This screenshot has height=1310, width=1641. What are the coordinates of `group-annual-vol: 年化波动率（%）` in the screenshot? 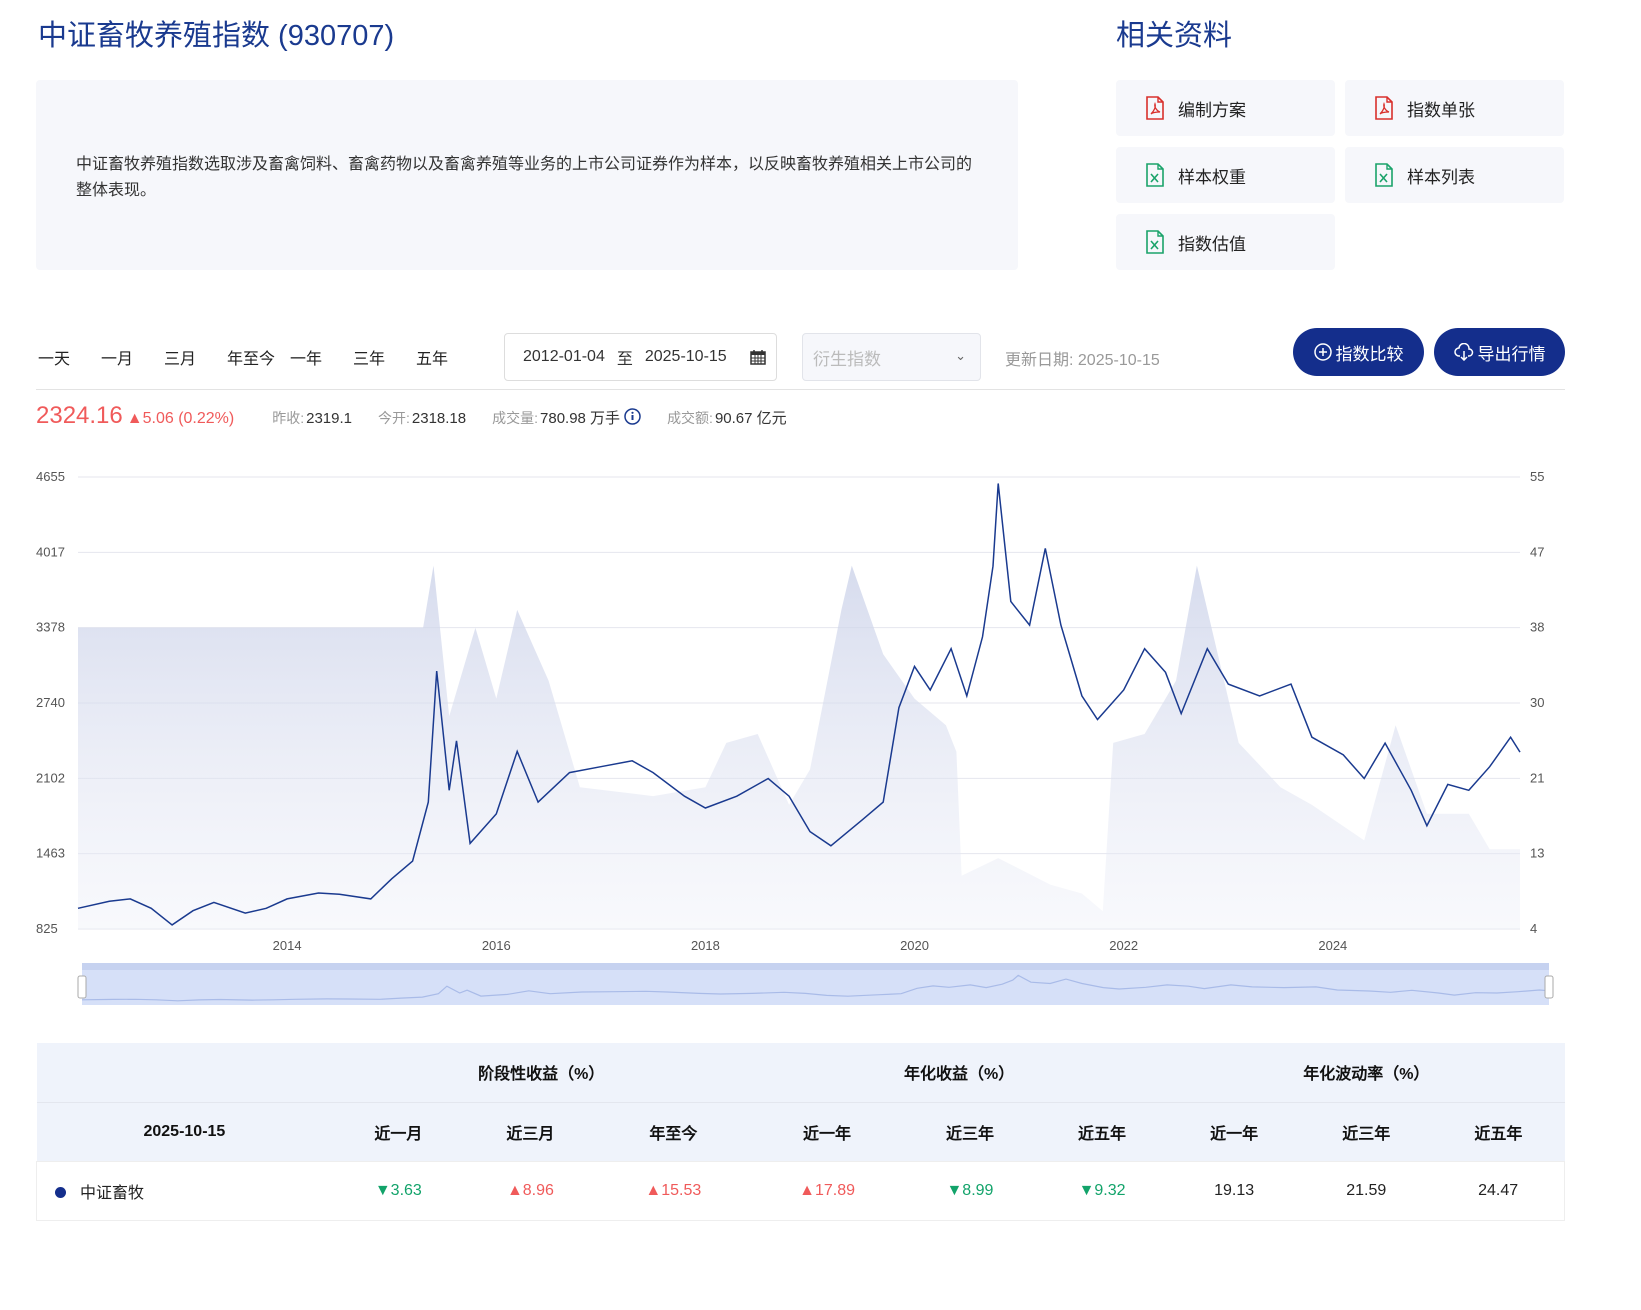 It's located at (1366, 1072).